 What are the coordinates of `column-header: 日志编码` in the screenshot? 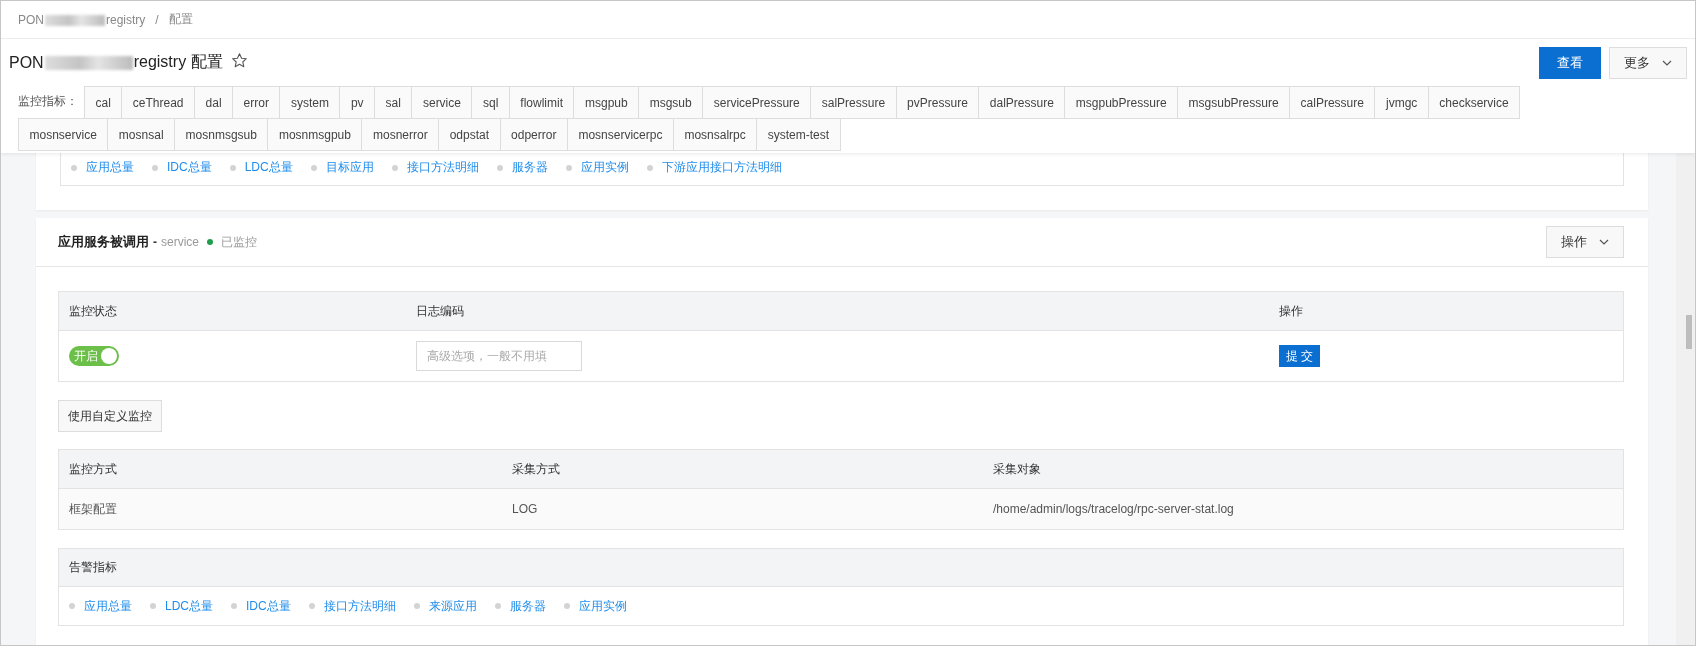 It's located at (440, 311).